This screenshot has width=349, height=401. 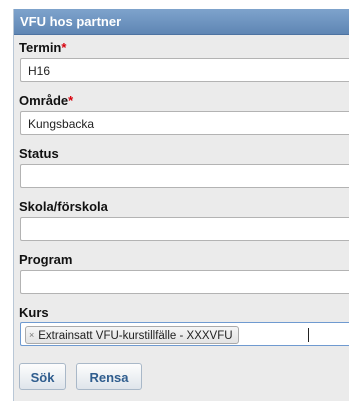 What do you see at coordinates (39, 153) in the screenshot?
I see `status-label: Status` at bounding box center [39, 153].